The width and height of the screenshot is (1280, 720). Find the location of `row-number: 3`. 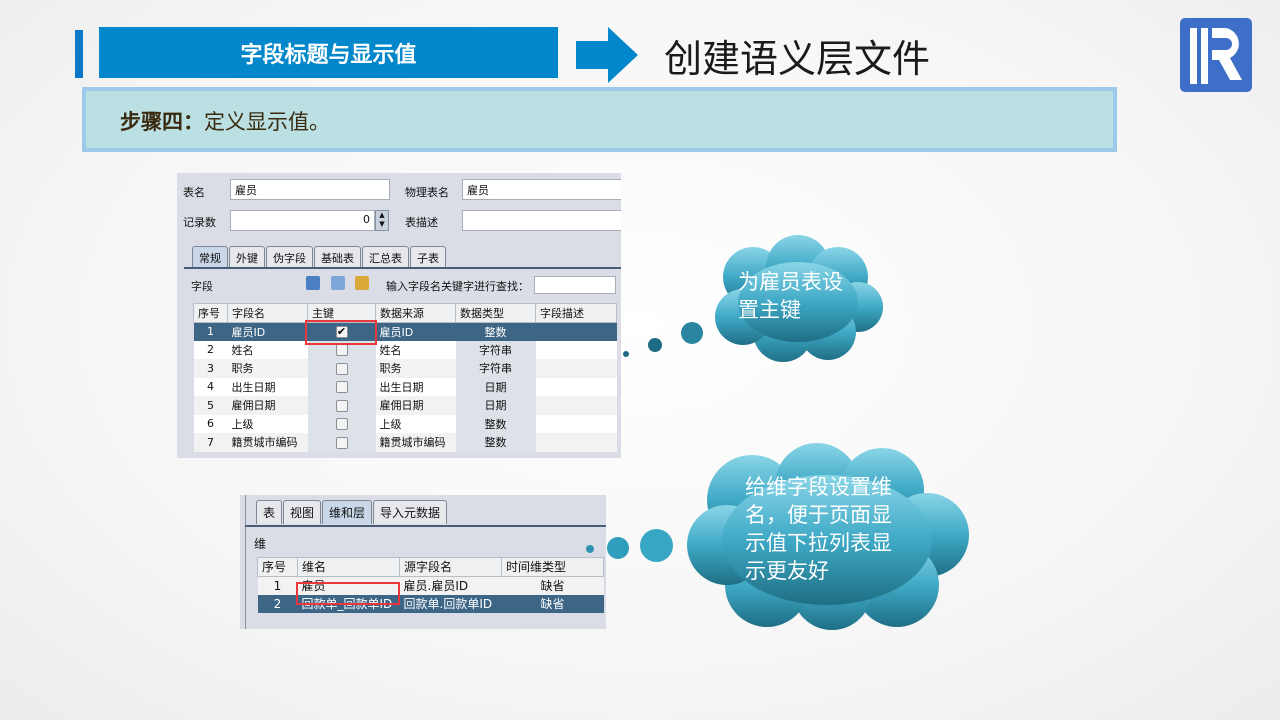

row-number: 3 is located at coordinates (210, 368).